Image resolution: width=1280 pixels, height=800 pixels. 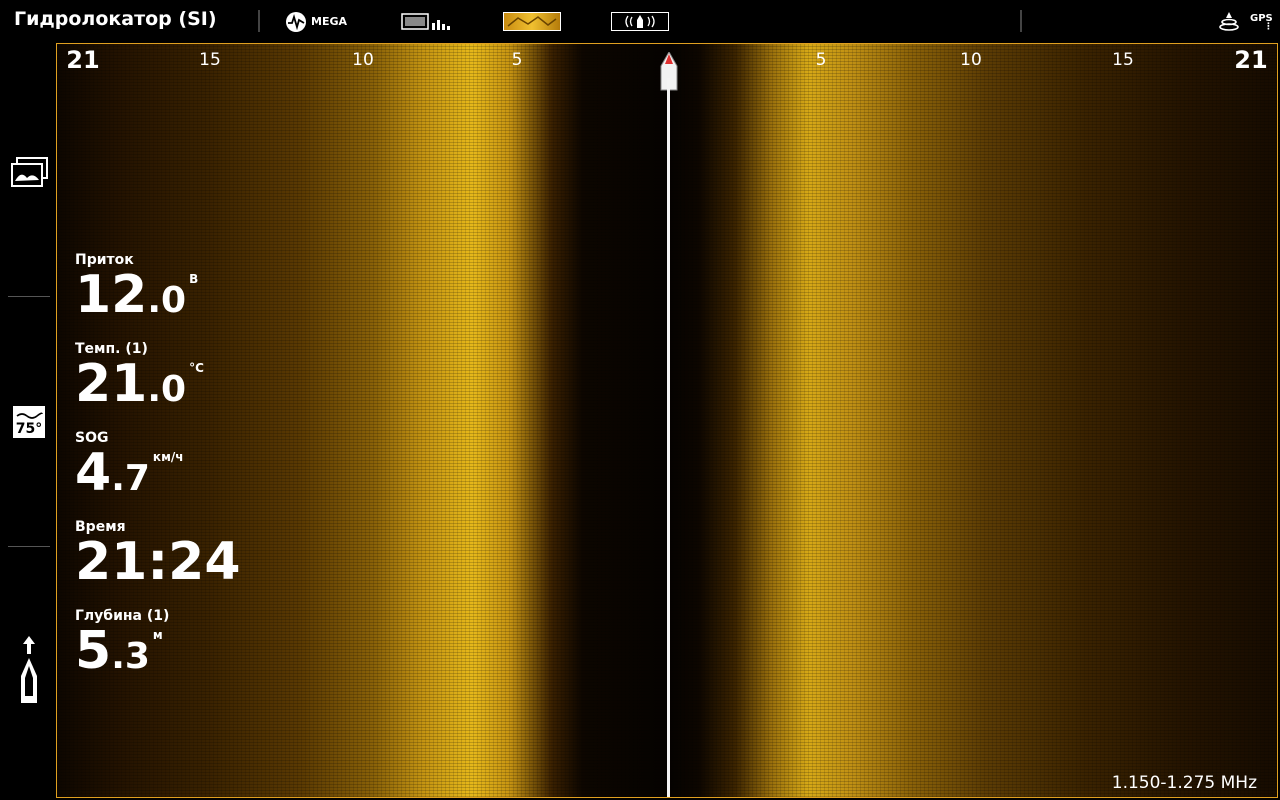 What do you see at coordinates (194, 279) in the screenshot?
I see `readout-unit: В` at bounding box center [194, 279].